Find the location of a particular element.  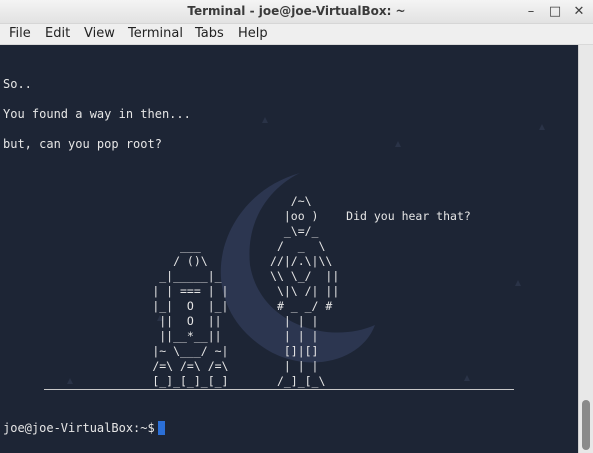

vertical-scrollbar is located at coordinates (585, 249).